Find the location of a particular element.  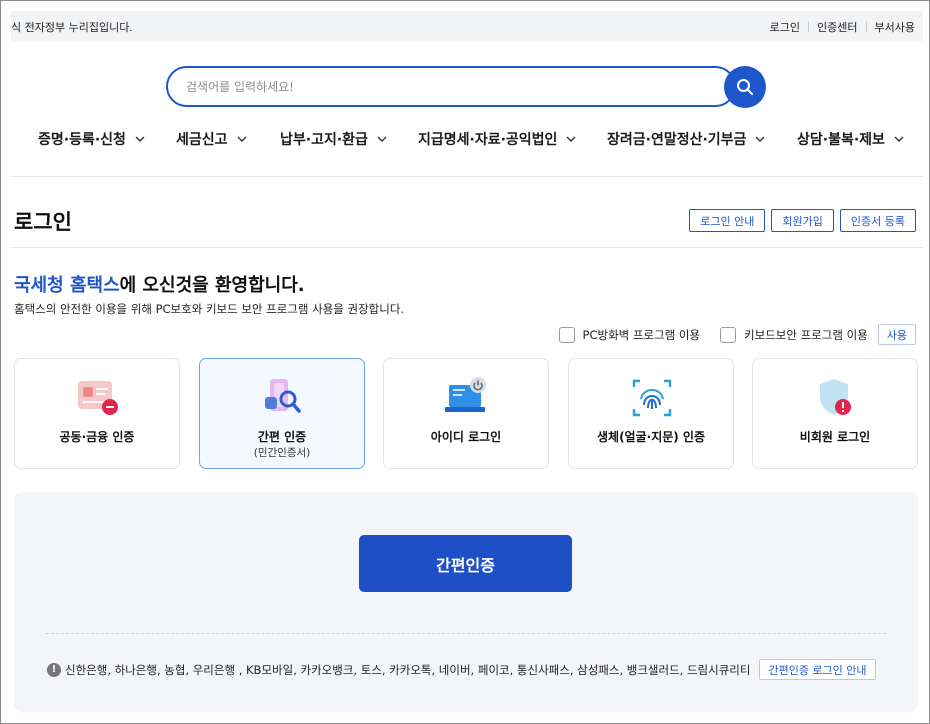

signup-button: 회원가입 is located at coordinates (802, 220).